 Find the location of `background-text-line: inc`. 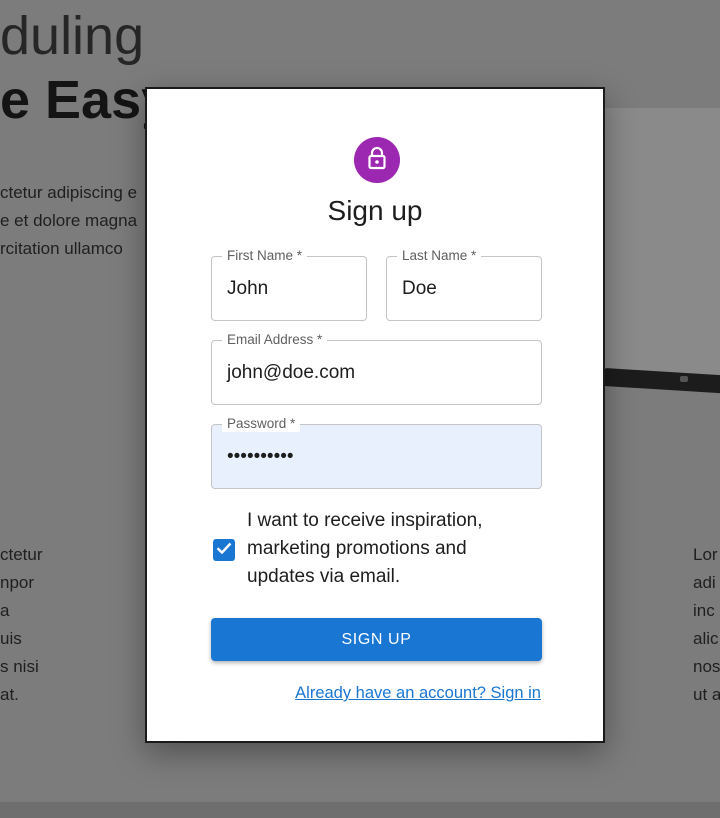

background-text-line: inc is located at coordinates (704, 610).